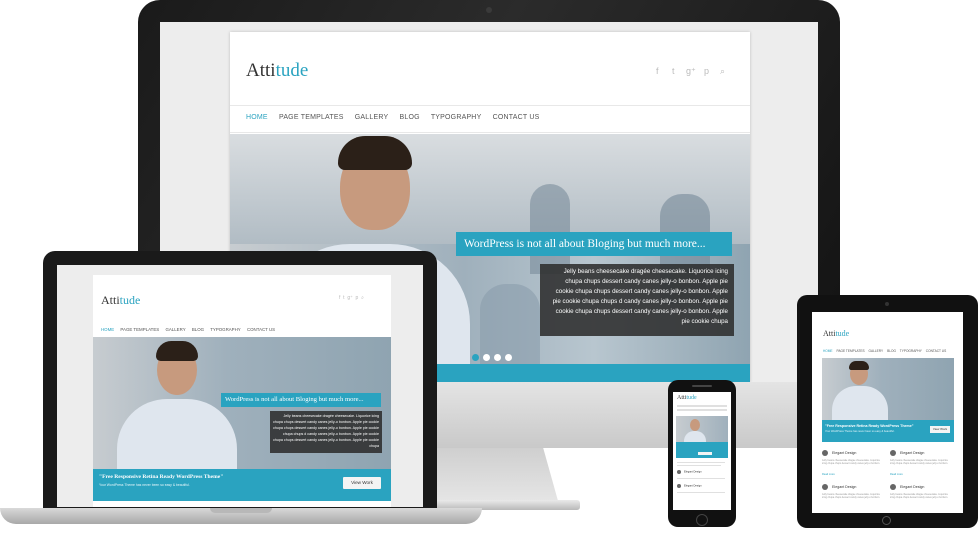 Image resolution: width=978 pixels, height=542 pixels. I want to click on list-item: Elegant Design, so click(689, 486).